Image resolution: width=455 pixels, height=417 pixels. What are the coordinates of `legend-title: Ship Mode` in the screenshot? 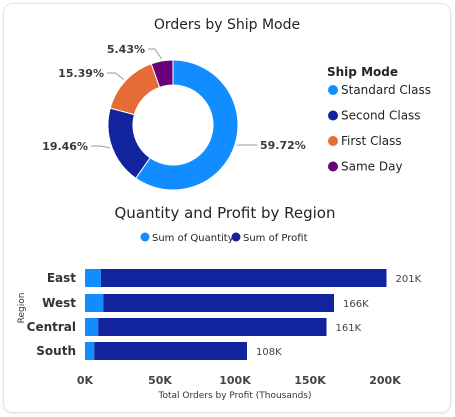 It's located at (362, 72).